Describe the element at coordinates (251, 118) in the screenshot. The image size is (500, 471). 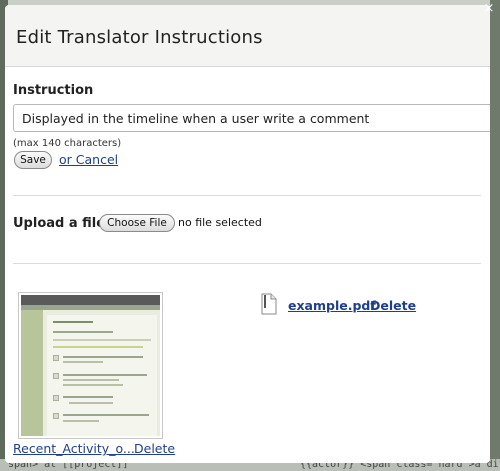
I see `instruction-input` at that location.